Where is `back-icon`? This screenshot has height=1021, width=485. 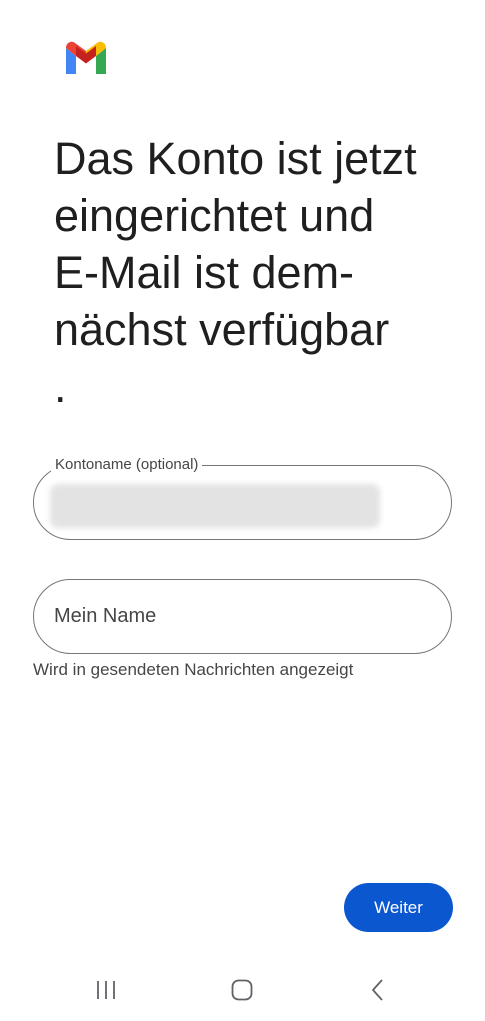
back-icon is located at coordinates (377, 990).